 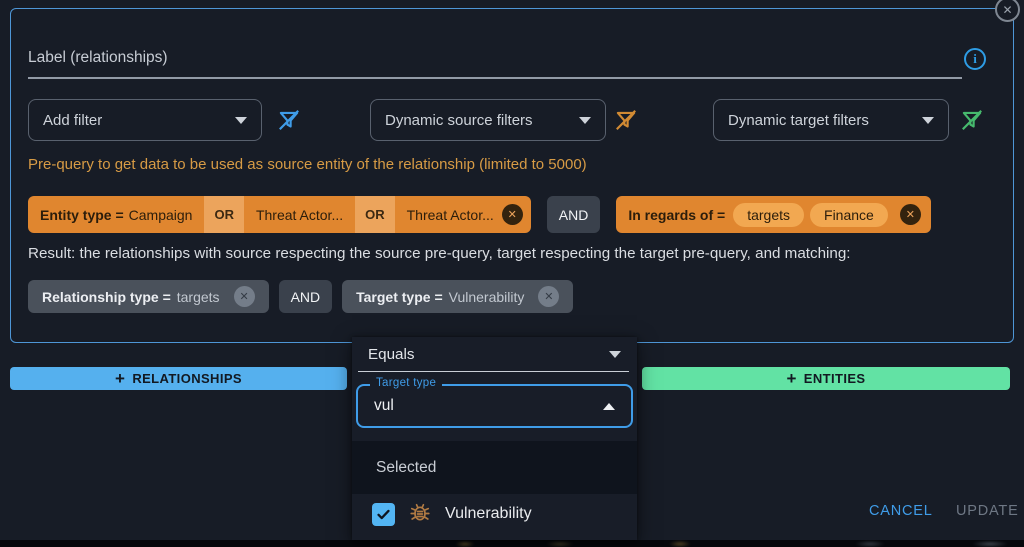 I want to click on operator-underline, so click(x=493, y=371).